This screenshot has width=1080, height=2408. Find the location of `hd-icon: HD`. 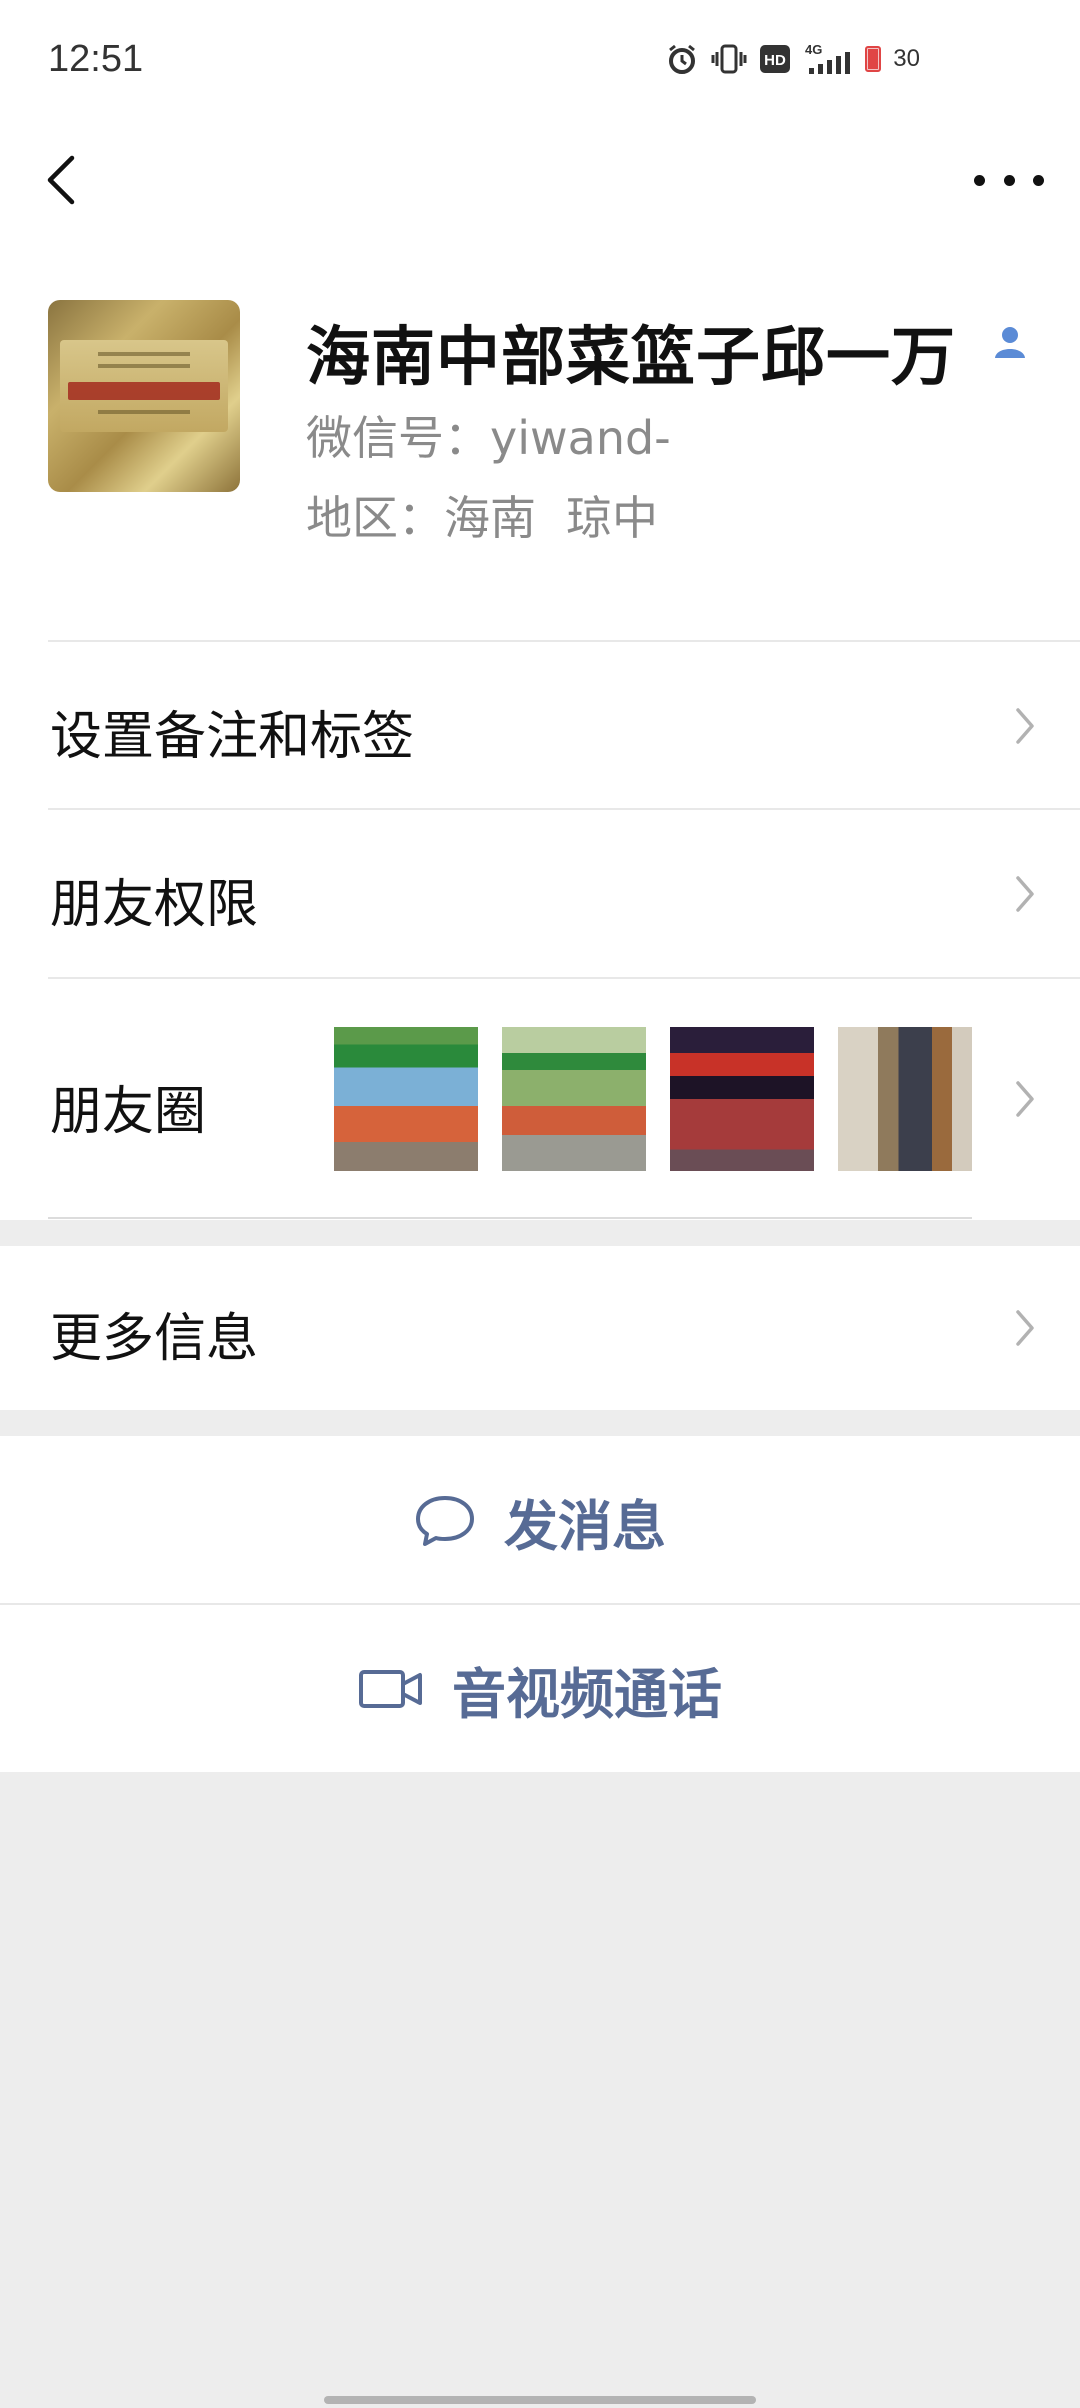

hd-icon: HD is located at coordinates (775, 59).